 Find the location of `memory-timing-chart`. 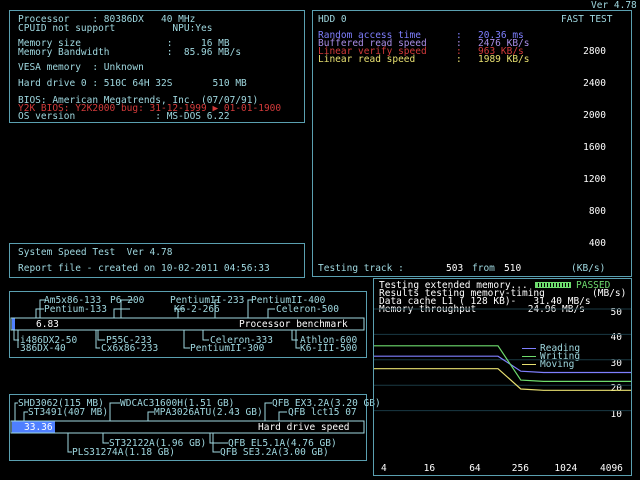

memory-timing-chart is located at coordinates (502, 360).